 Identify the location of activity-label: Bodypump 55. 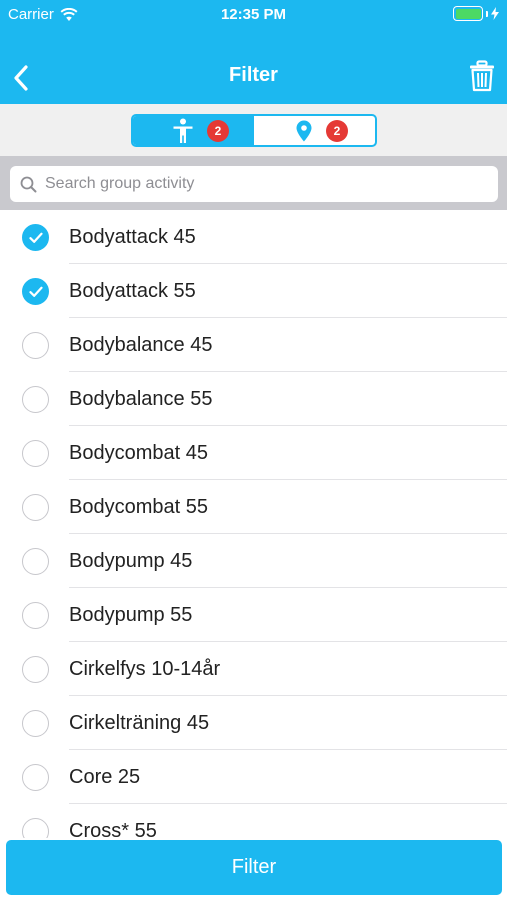
(131, 615).